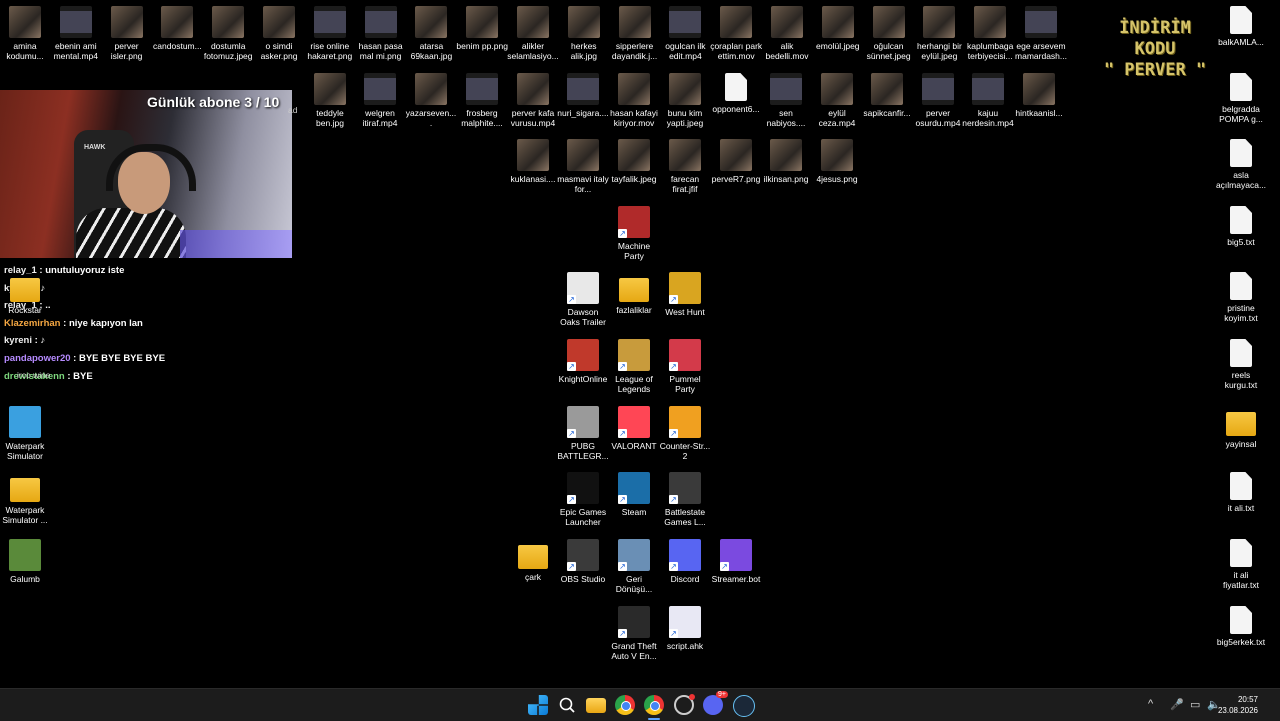 The width and height of the screenshot is (1280, 721). Describe the element at coordinates (533, 100) in the screenshot. I see `file2-4: perver kafa vurusu.mp4` at that location.